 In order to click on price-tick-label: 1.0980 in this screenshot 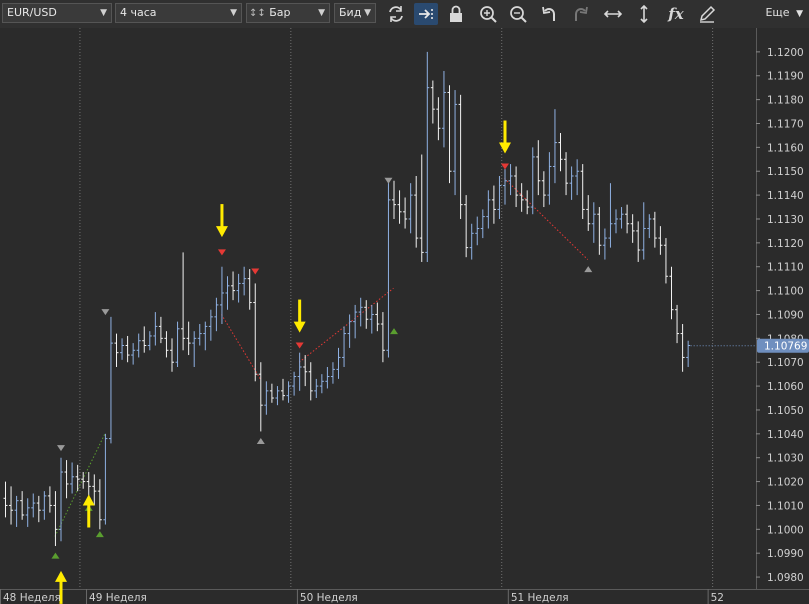, I will do `click(785, 578)`.